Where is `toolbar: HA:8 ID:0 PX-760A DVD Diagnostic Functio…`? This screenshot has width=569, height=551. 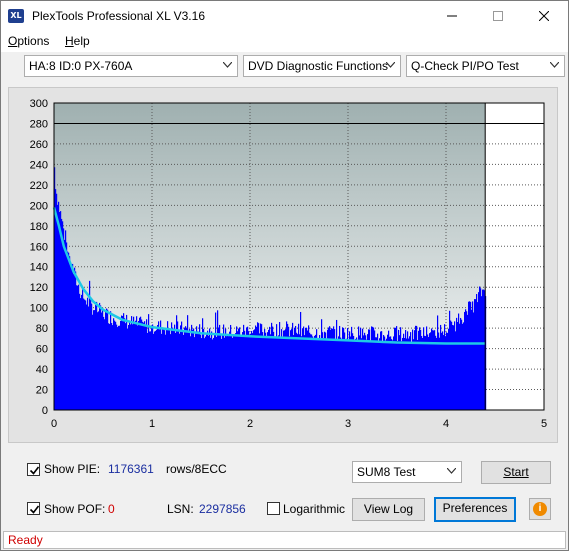 toolbar: HA:8 ID:0 PX-760A DVD Diagnostic Functio… is located at coordinates (284, 67).